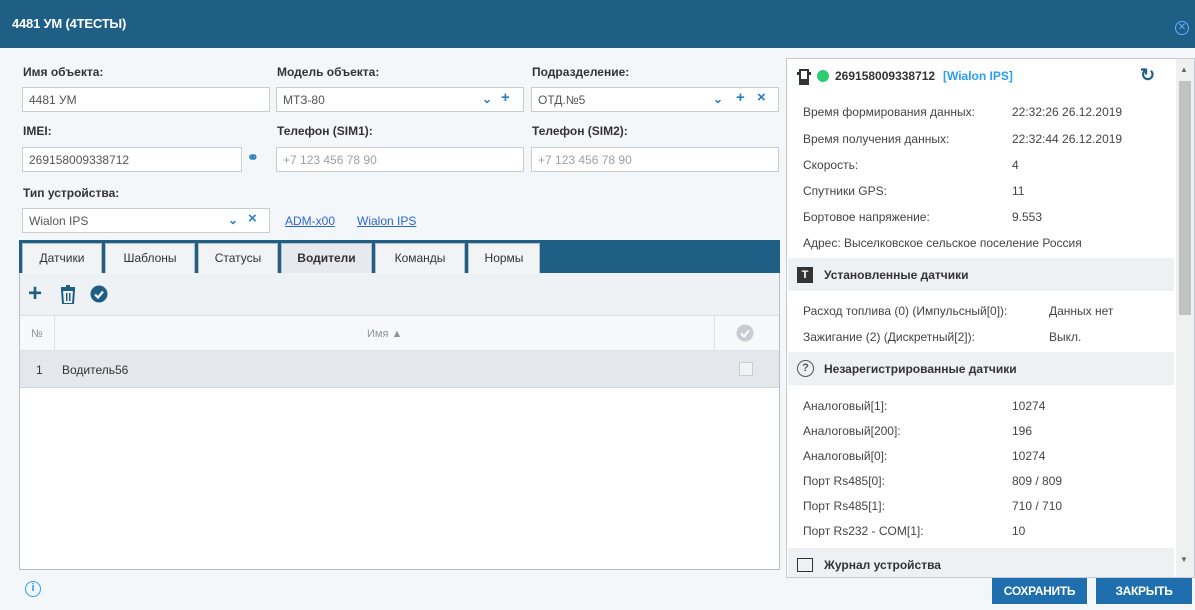 The height and width of the screenshot is (610, 1195). I want to click on col-name-header: Имя ▲, so click(384, 334).